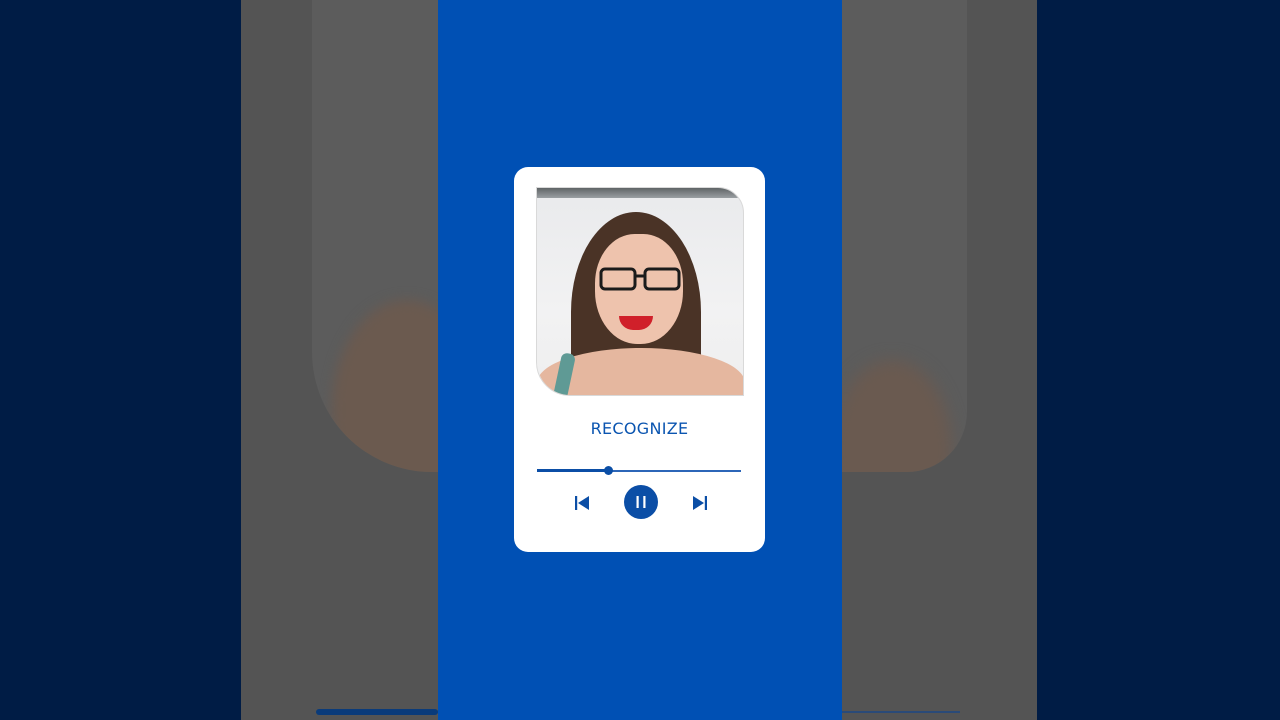 Image resolution: width=1280 pixels, height=720 pixels. I want to click on progress-bar, so click(639, 470).